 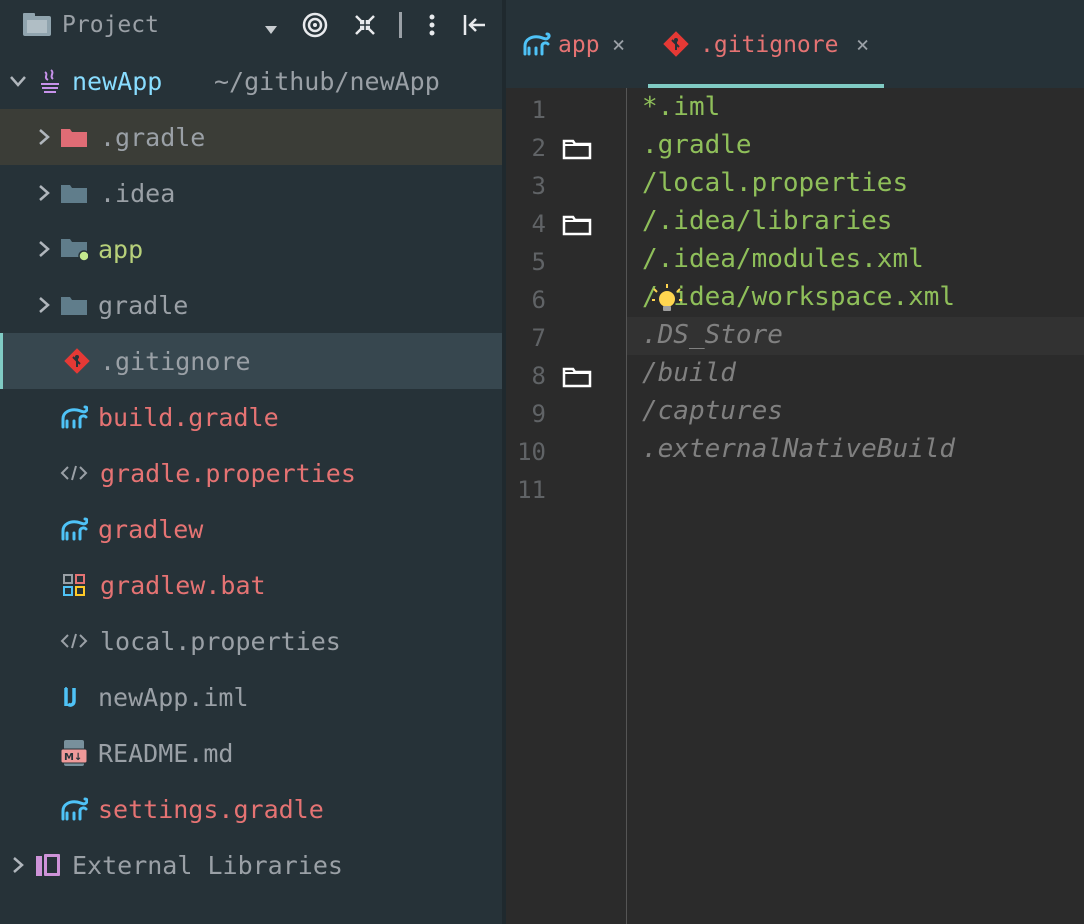 I want to click on active-tab-indicator, so click(x=766, y=86).